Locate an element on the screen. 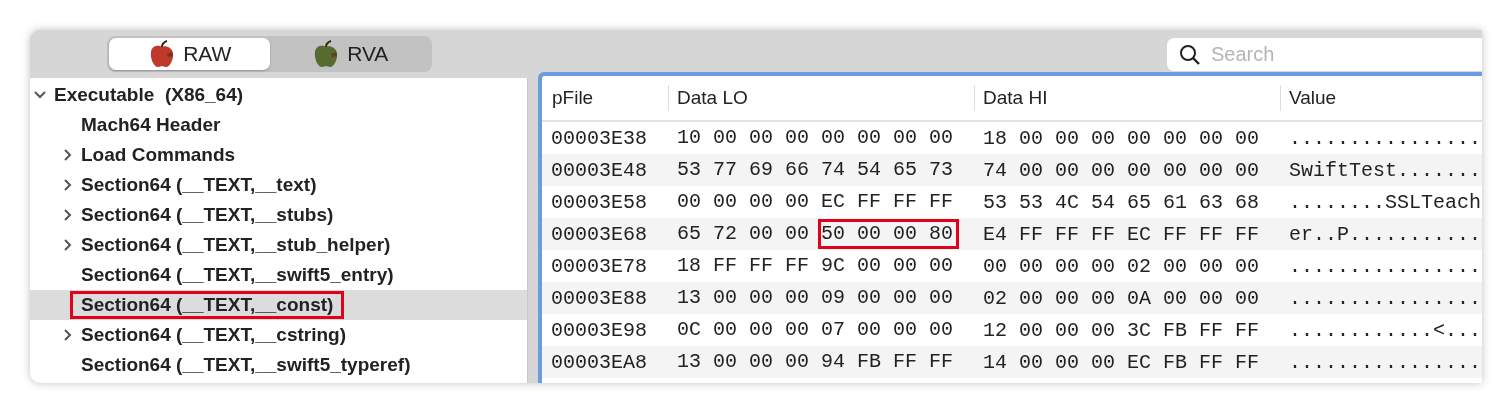  tree-item: Section64 (__TEXT,__stubs) is located at coordinates (278, 215).